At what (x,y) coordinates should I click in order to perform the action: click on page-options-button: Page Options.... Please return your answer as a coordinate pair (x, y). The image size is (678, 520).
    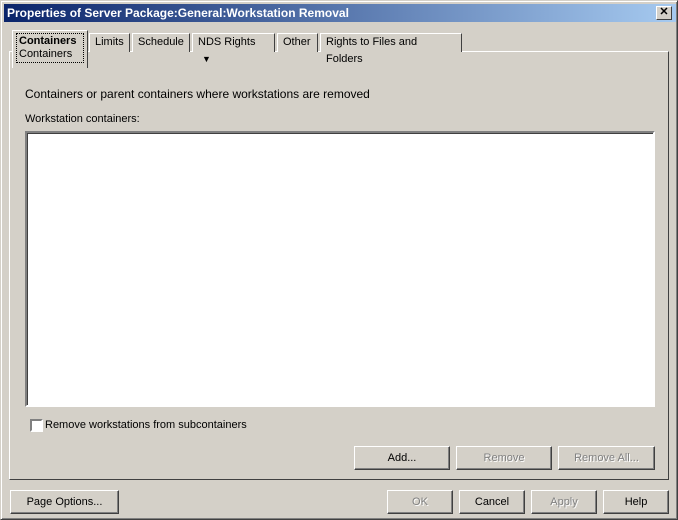
    Looking at the image, I should click on (64, 502).